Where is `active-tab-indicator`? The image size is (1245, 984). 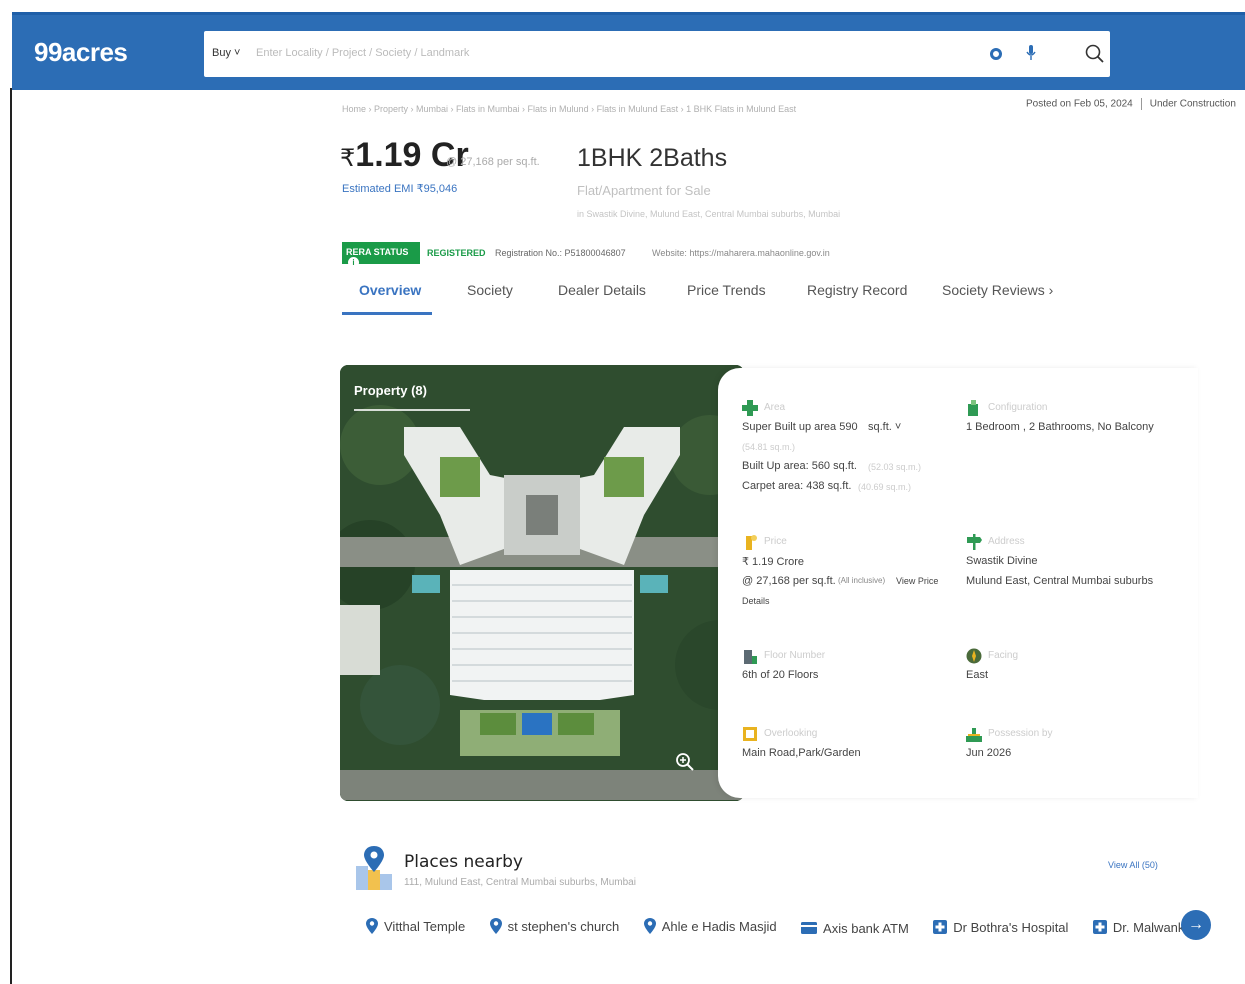
active-tab-indicator is located at coordinates (387, 313).